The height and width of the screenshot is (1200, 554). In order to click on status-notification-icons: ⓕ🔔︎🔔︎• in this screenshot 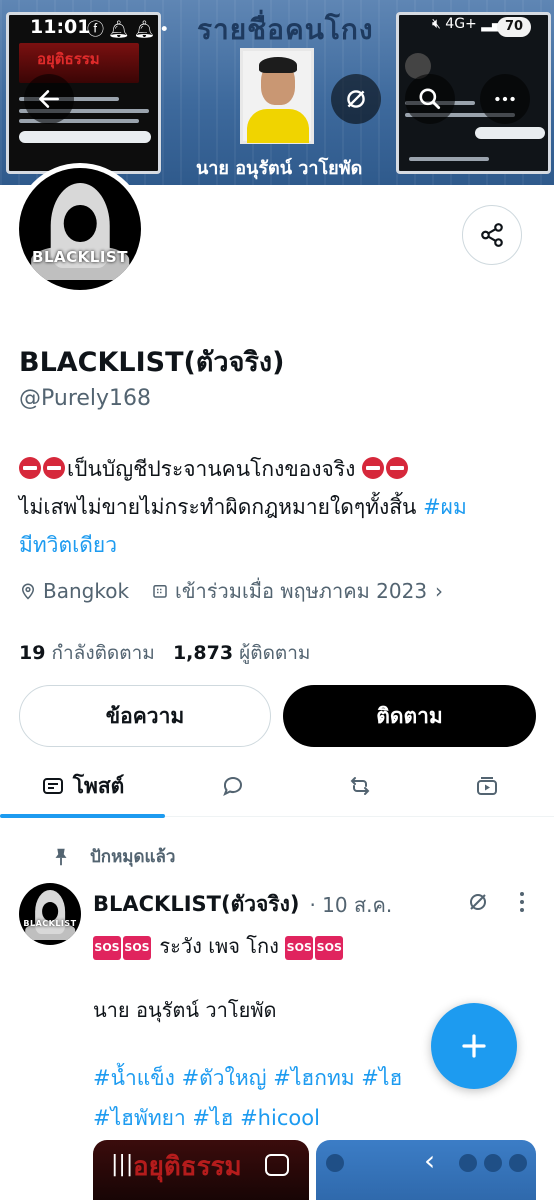, I will do `click(130, 27)`.